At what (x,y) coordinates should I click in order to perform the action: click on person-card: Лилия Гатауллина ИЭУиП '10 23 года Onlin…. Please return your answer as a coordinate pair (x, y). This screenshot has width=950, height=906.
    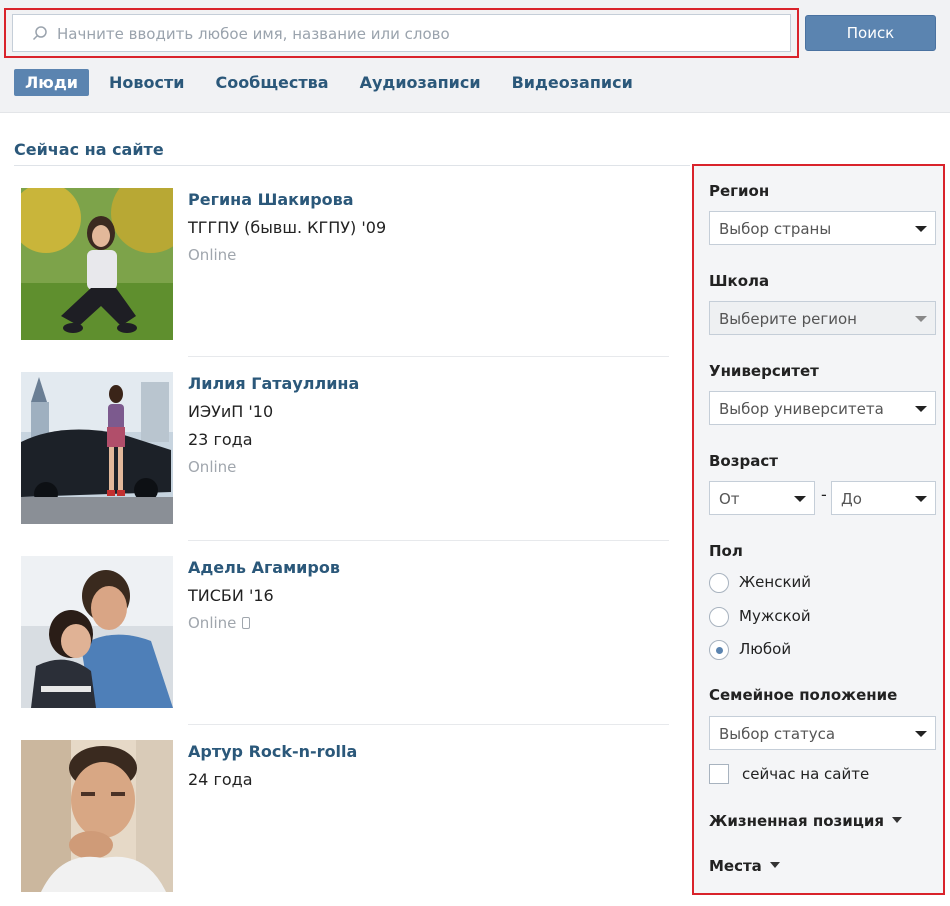
    Looking at the image, I should click on (345, 464).